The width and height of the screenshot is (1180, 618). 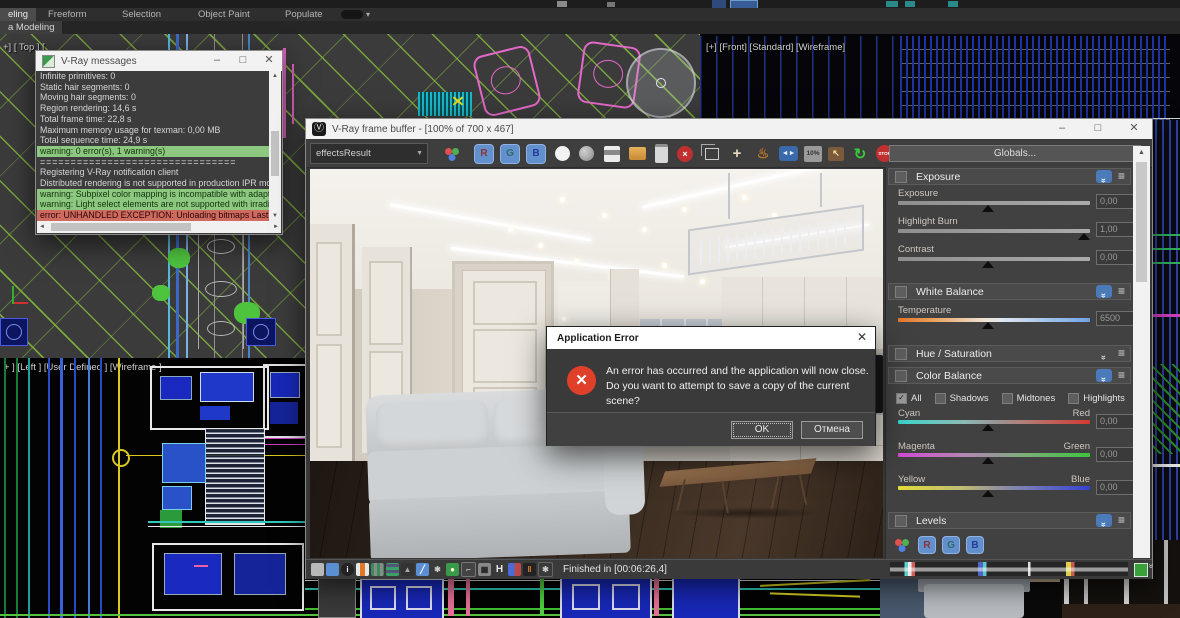 I want to click on exposure-checkbox, so click(x=901, y=176).